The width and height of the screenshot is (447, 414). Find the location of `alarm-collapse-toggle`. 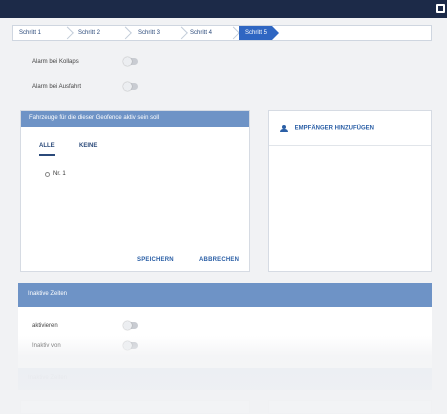

alarm-collapse-toggle is located at coordinates (130, 61).